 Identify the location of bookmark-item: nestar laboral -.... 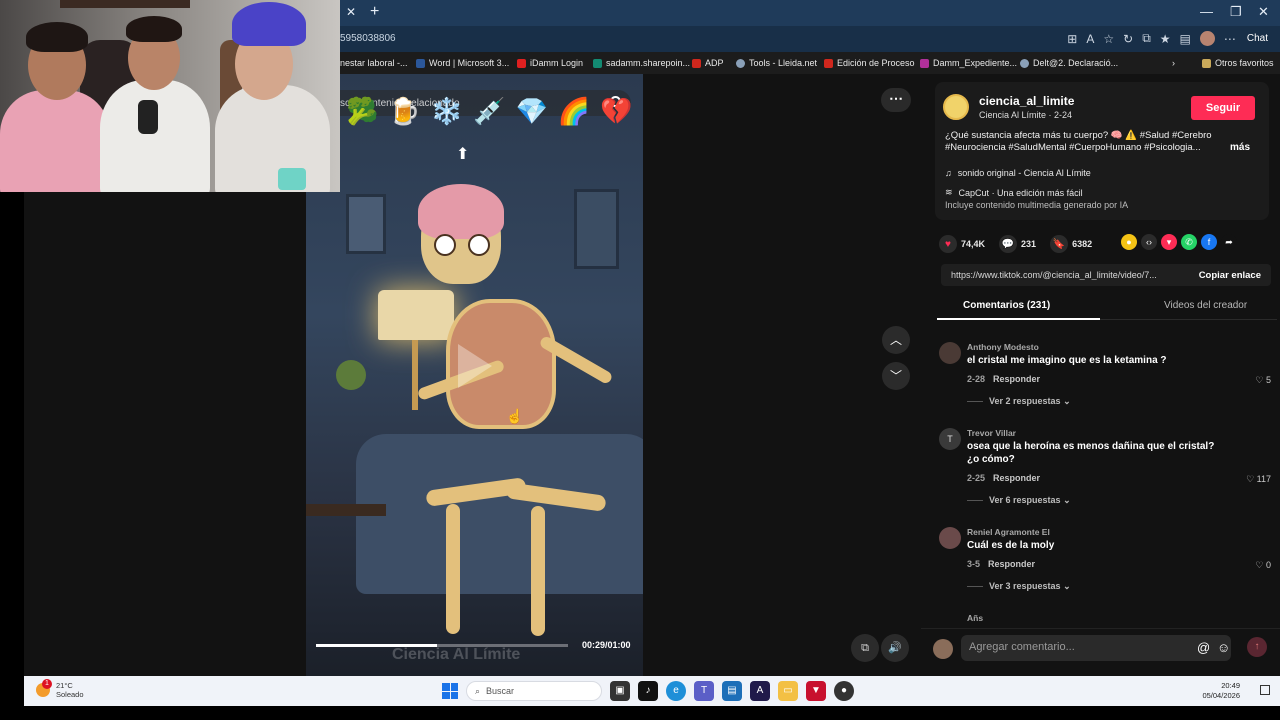
(374, 63).